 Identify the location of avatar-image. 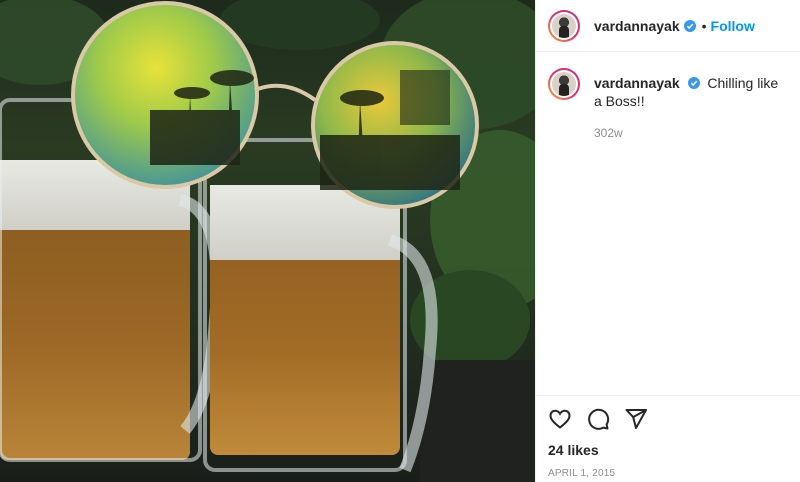
(564, 25).